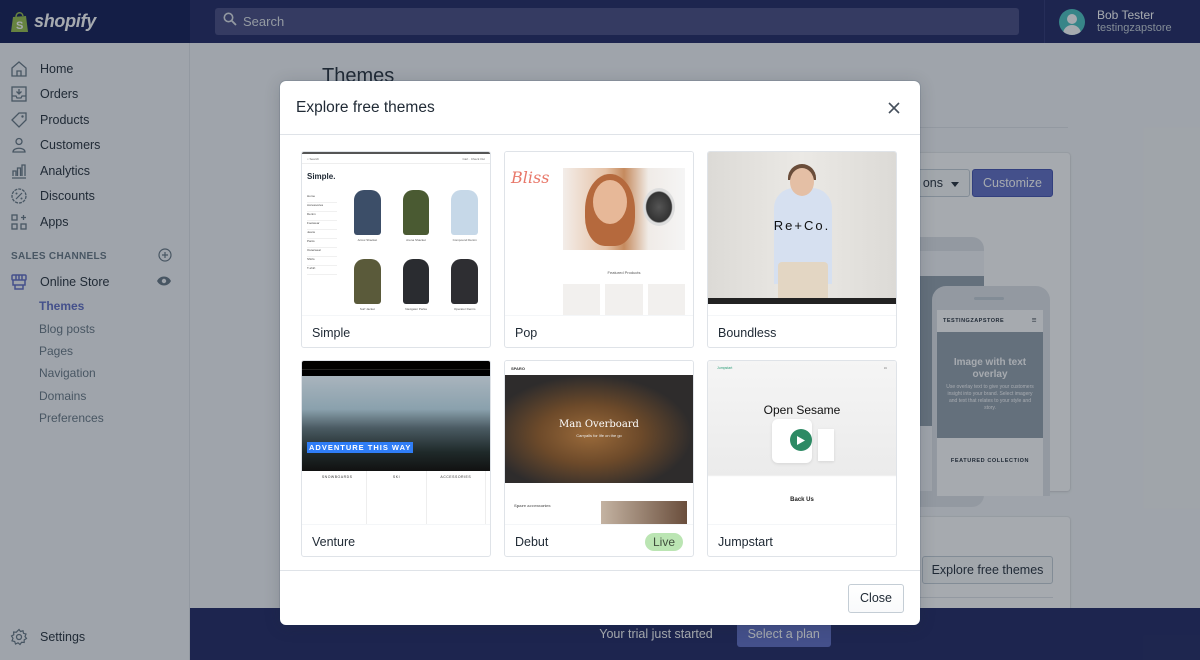  What do you see at coordinates (599, 233) in the screenshot?
I see `theme-thumbnail: Bliss Featured Products` at bounding box center [599, 233].